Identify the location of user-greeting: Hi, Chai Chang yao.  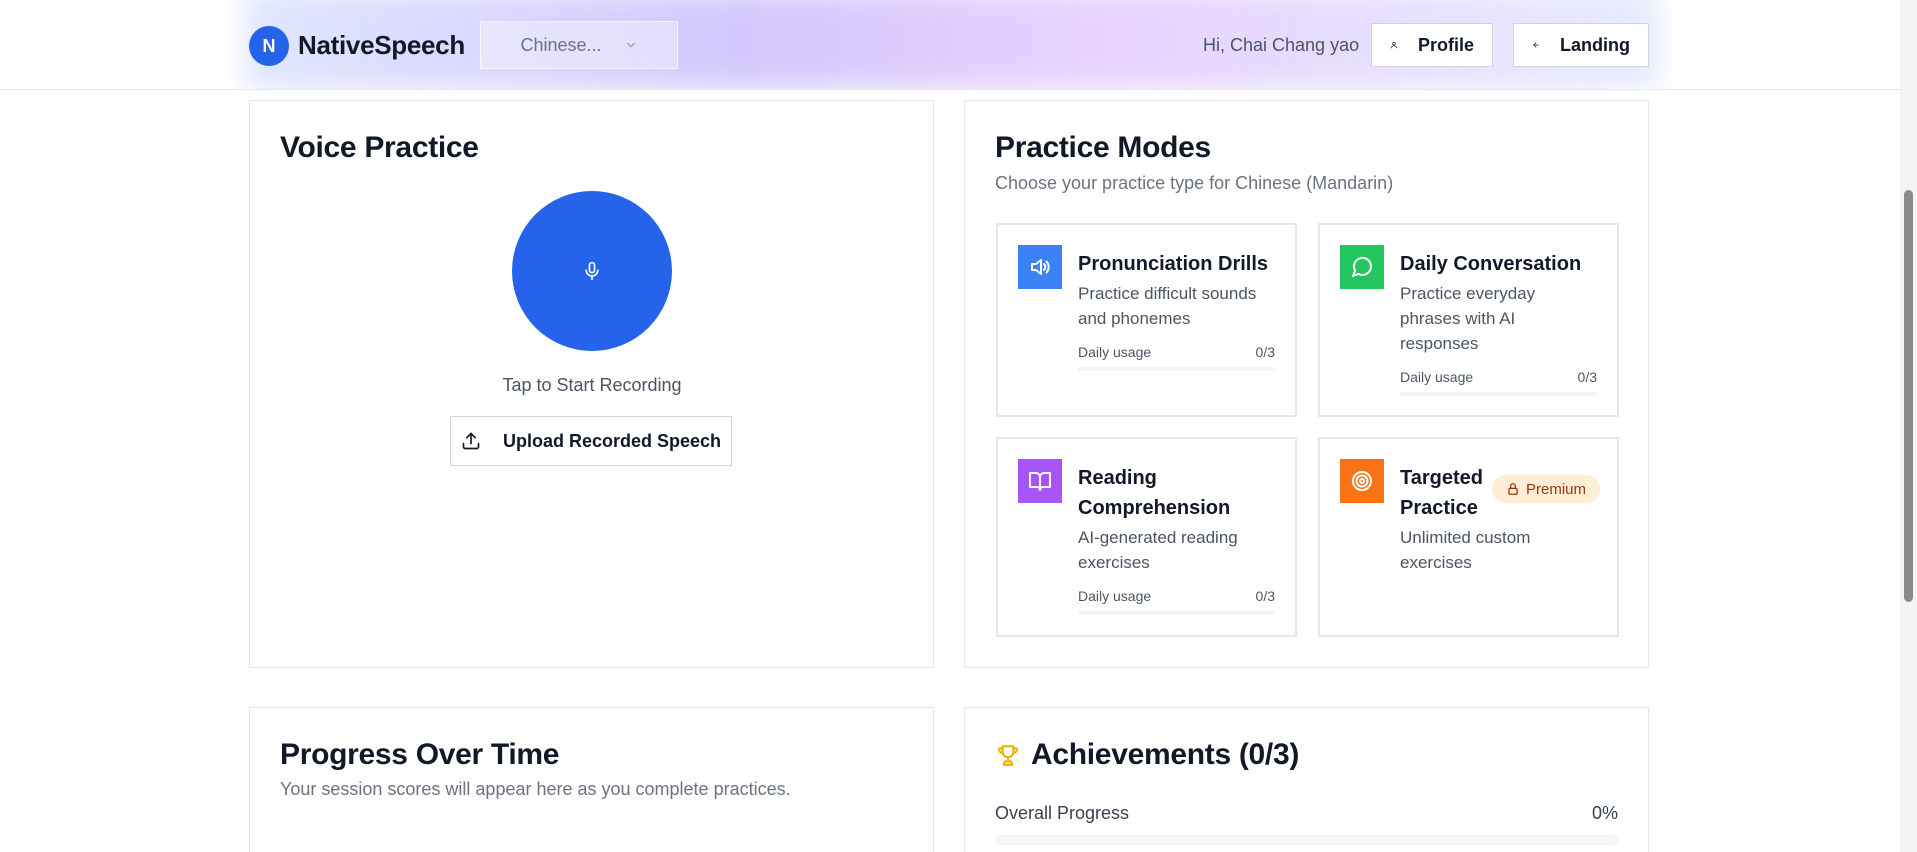
(1281, 45).